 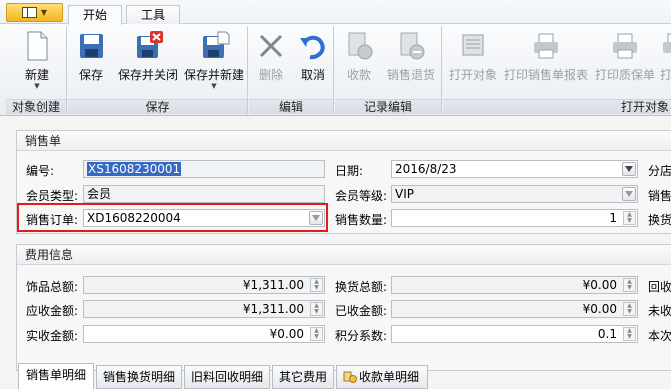 I want to click on member-level-field: VIP, so click(x=514, y=194).